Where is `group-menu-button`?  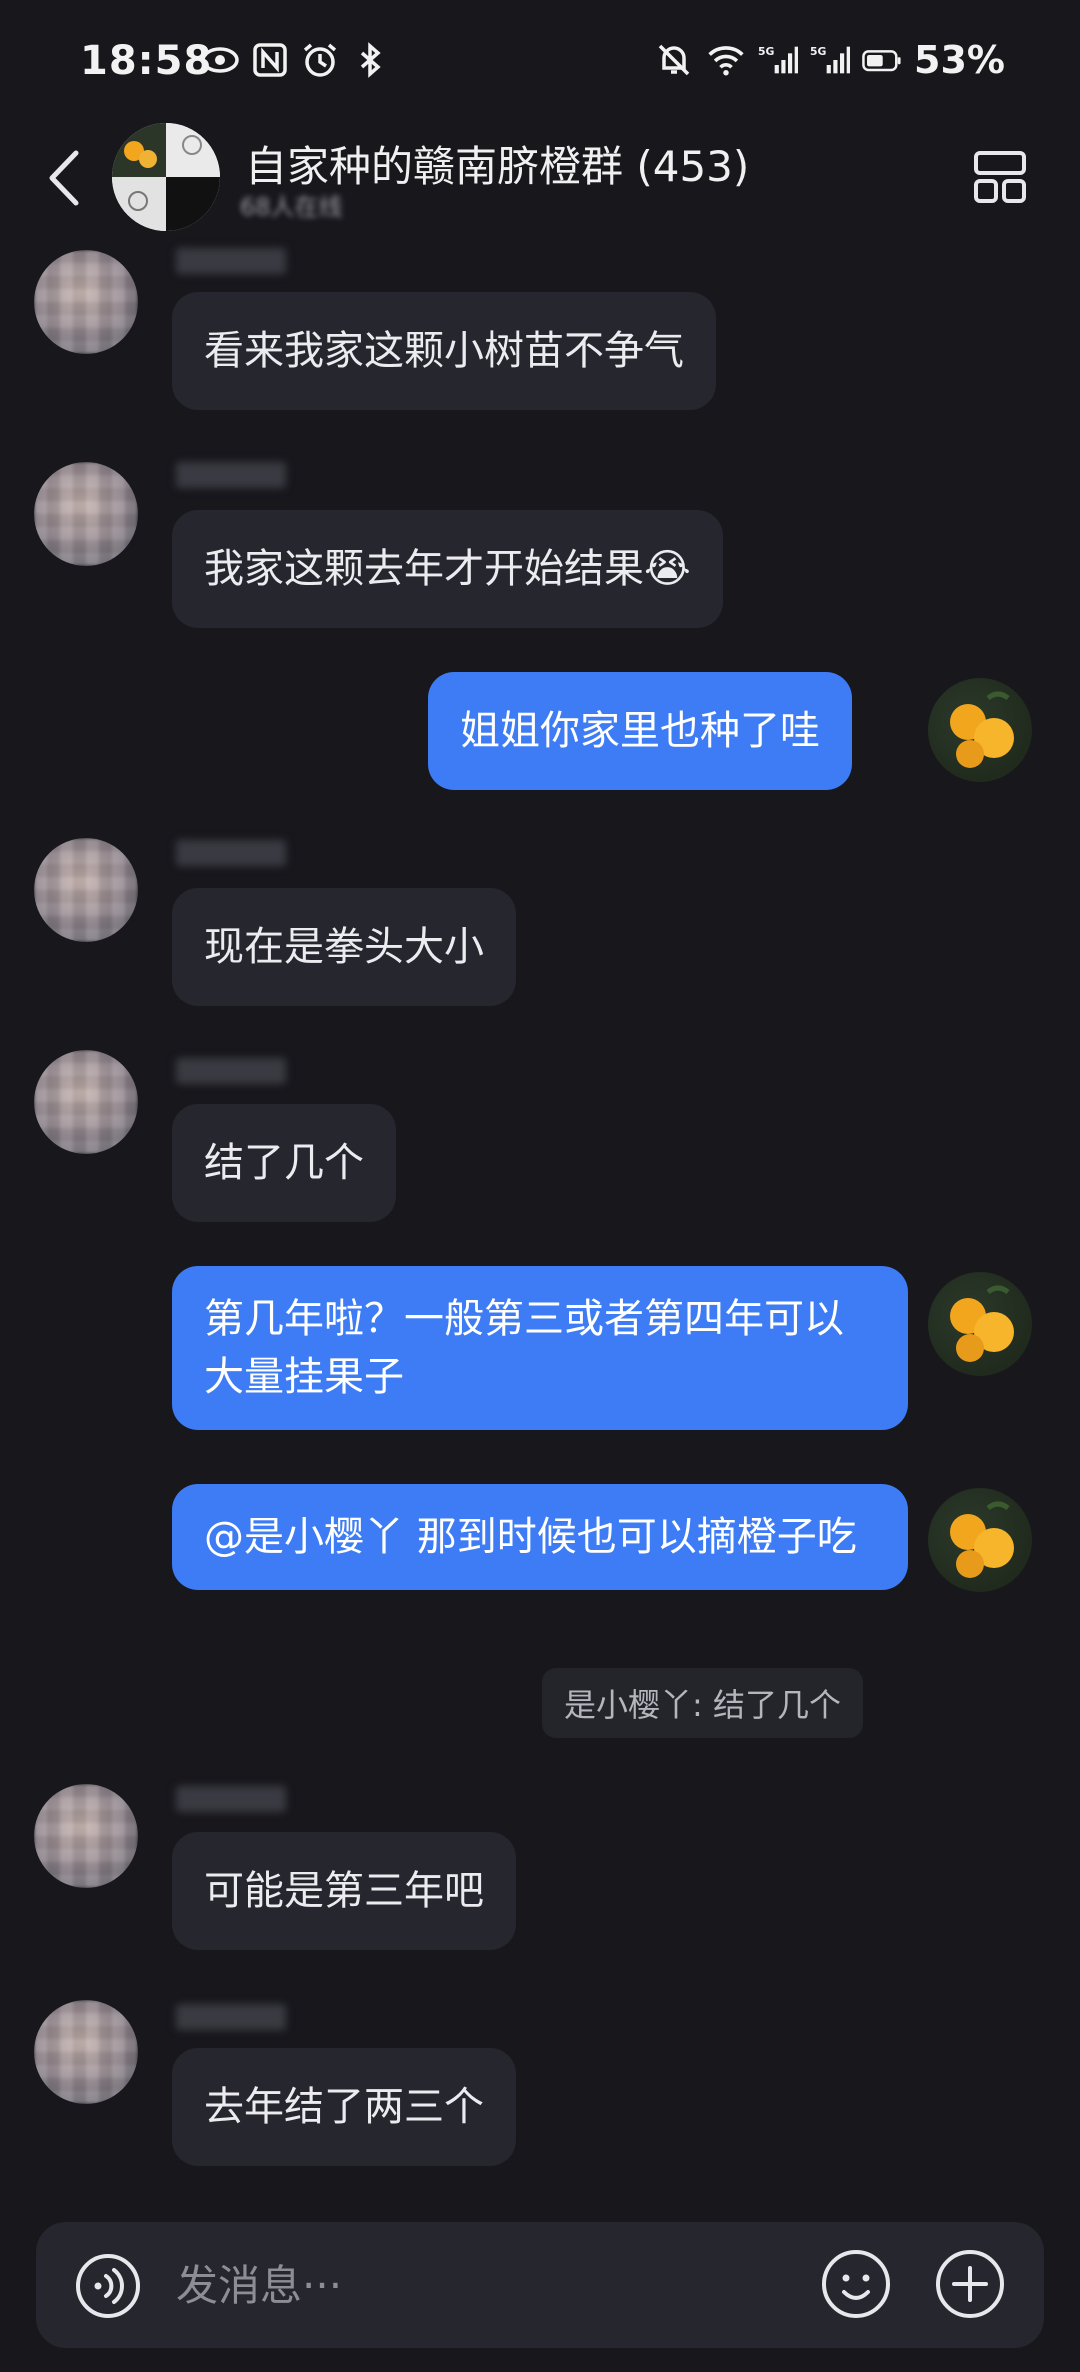
group-menu-button is located at coordinates (1000, 177).